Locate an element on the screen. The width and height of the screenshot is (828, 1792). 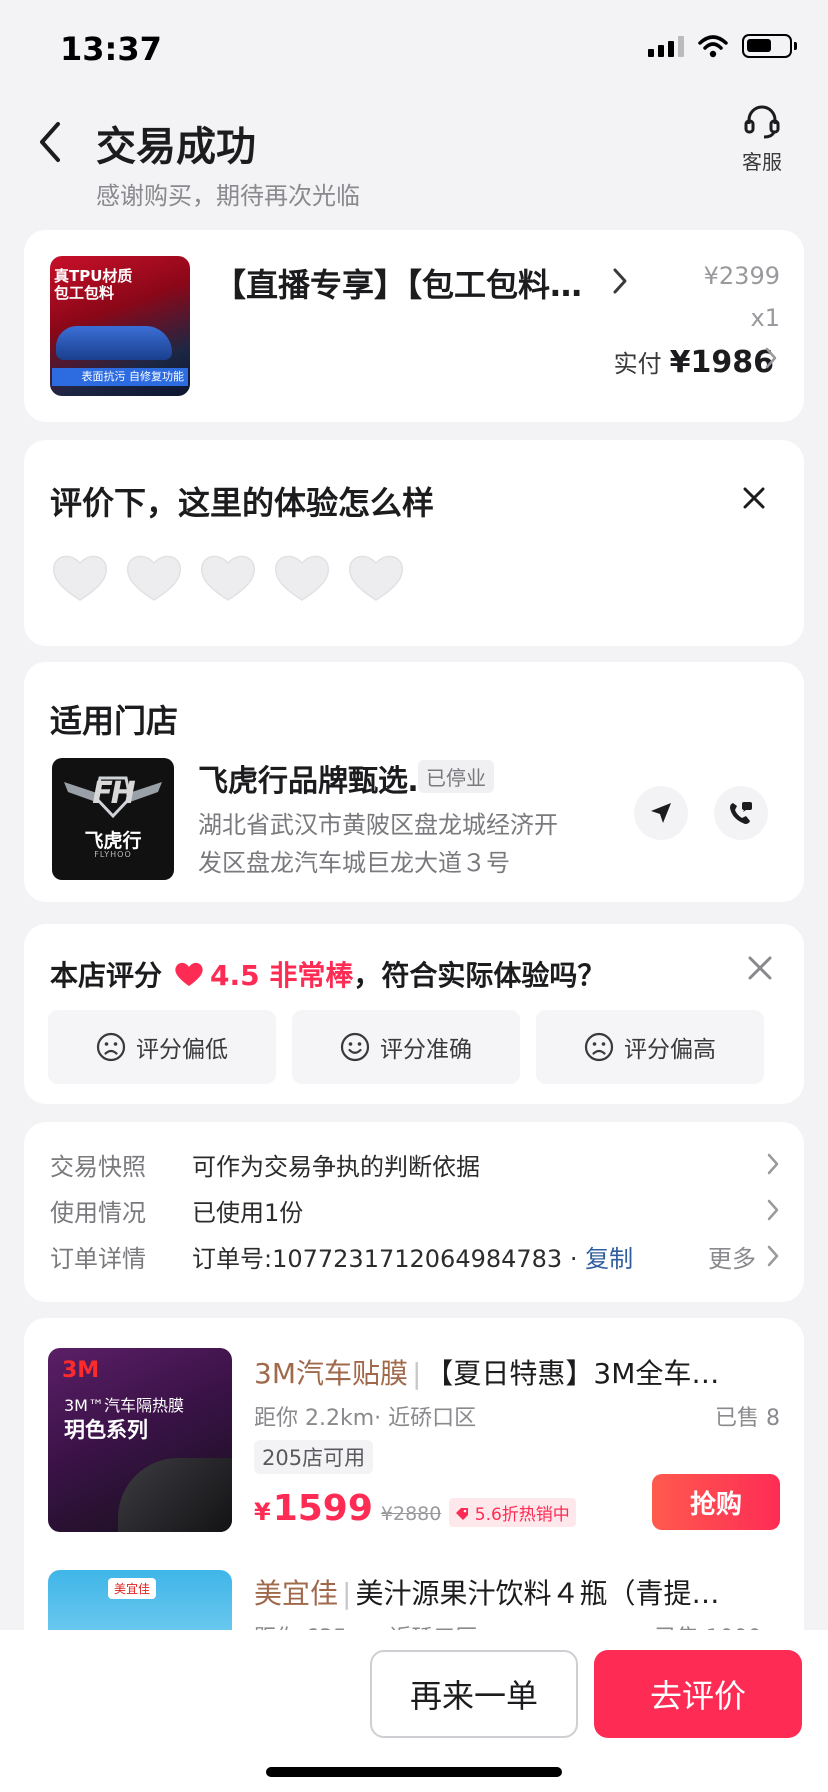
paid-amount: ¥1986 is located at coordinates (721, 362).